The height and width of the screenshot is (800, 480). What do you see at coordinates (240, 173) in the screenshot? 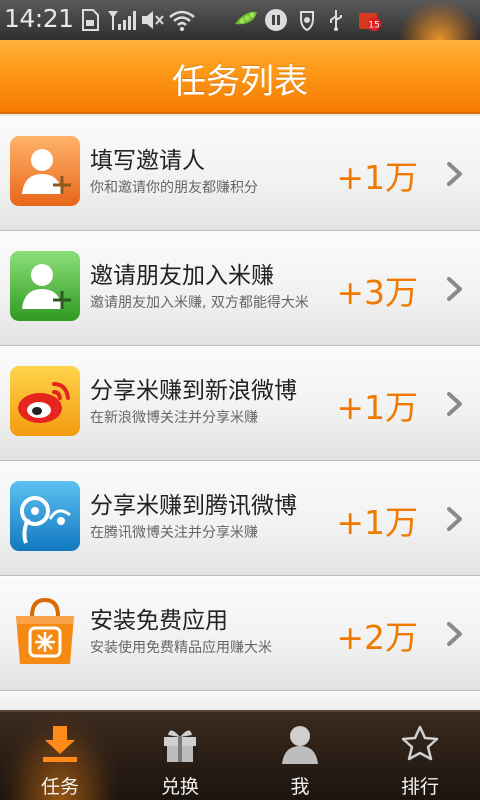
I see `task-row-fill-inviter: 填写邀请人 你和邀请你的朋友都赚积分 +1万` at bounding box center [240, 173].